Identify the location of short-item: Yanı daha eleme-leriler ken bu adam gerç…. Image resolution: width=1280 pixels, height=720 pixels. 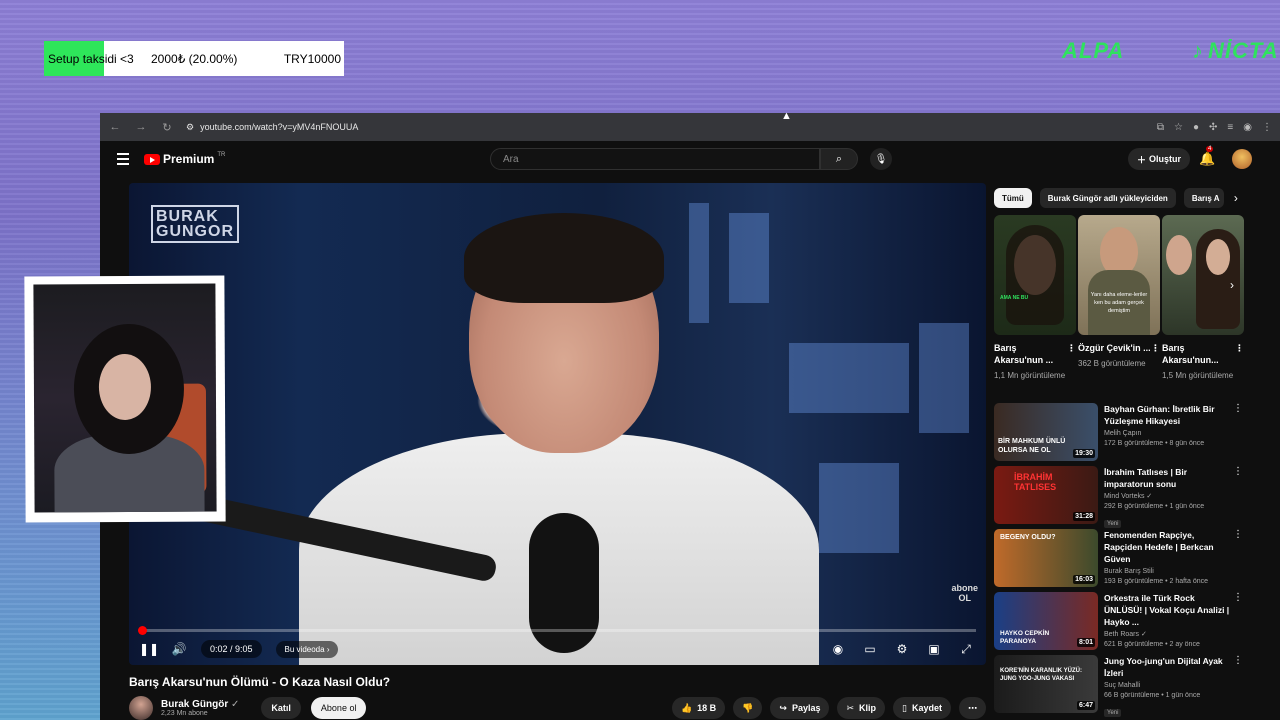
(1119, 298).